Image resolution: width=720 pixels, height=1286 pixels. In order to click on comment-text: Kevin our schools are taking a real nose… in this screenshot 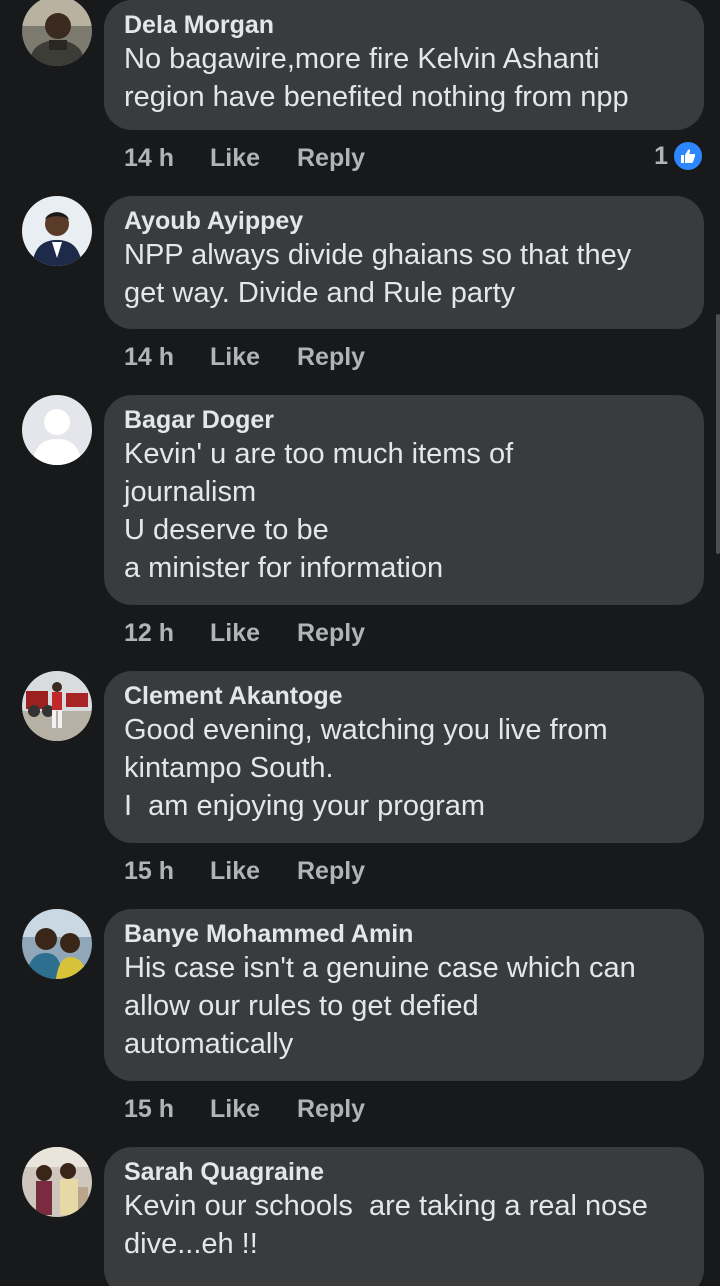, I will do `click(386, 1225)`.